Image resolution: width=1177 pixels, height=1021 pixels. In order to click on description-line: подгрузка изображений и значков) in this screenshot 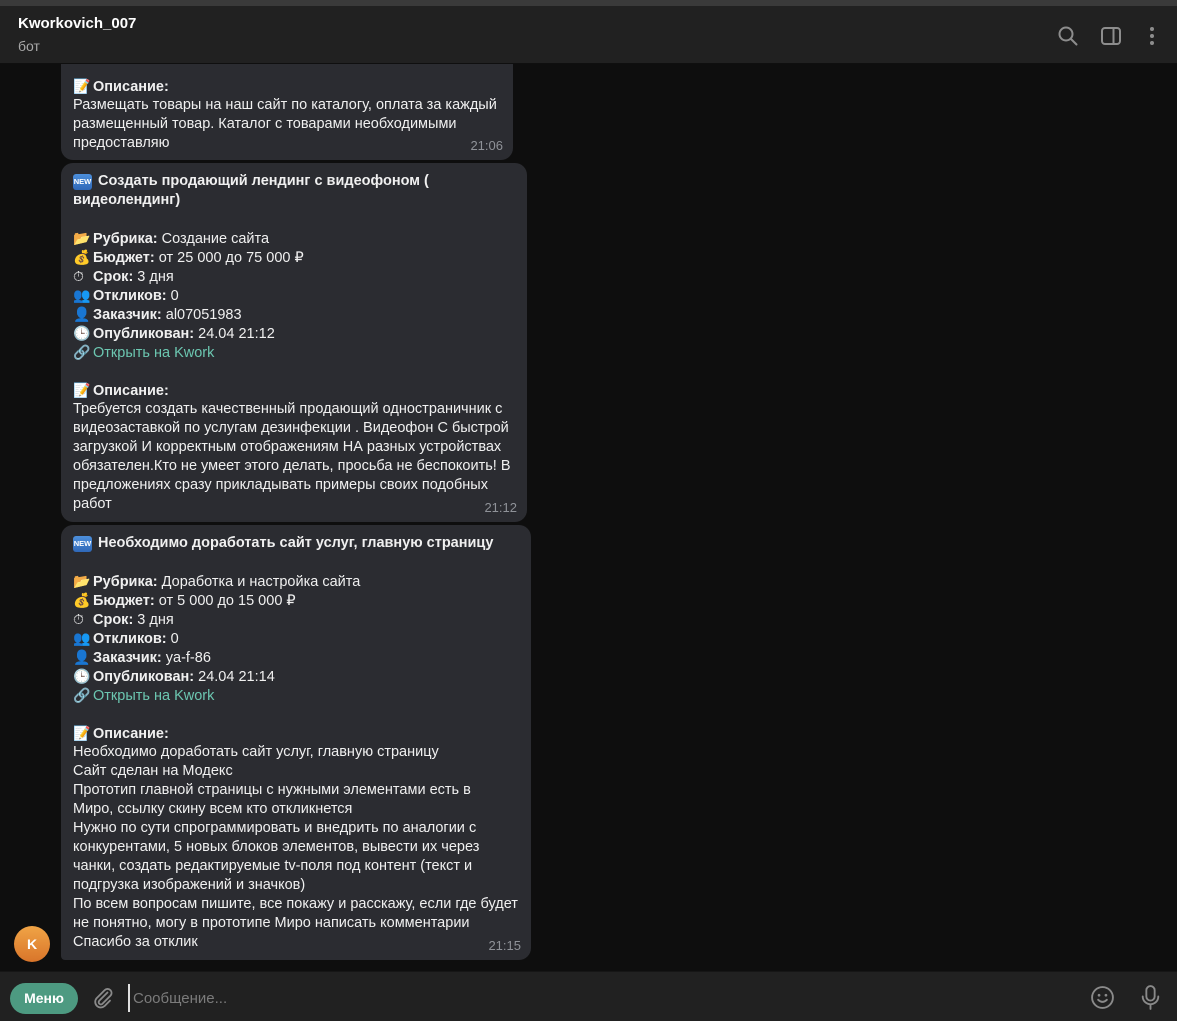, I will do `click(189, 885)`.